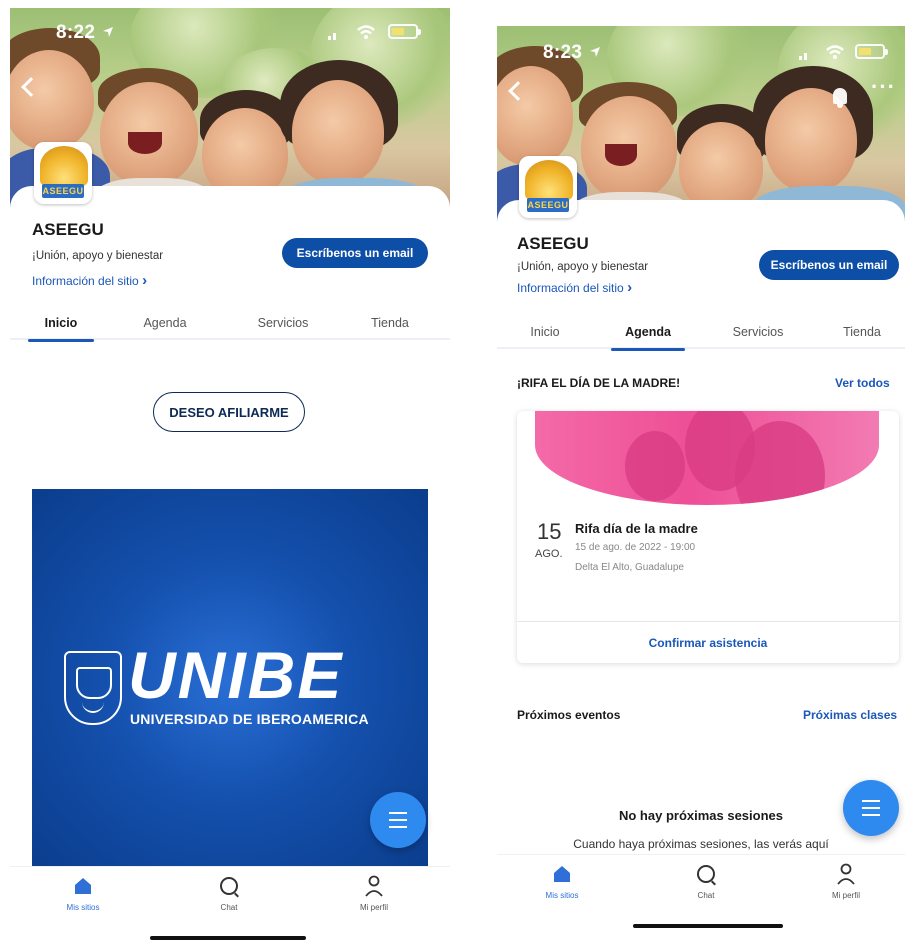 The image size is (905, 941). Describe the element at coordinates (636, 528) in the screenshot. I see `event-title: Rifa día de la madre` at that location.